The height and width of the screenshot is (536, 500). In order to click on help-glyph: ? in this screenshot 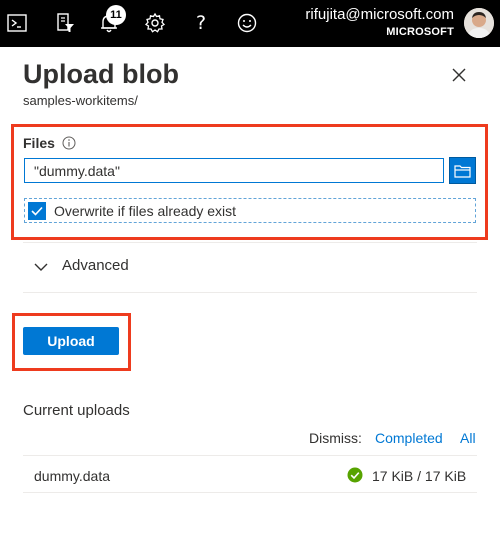, I will do `click(201, 22)`.